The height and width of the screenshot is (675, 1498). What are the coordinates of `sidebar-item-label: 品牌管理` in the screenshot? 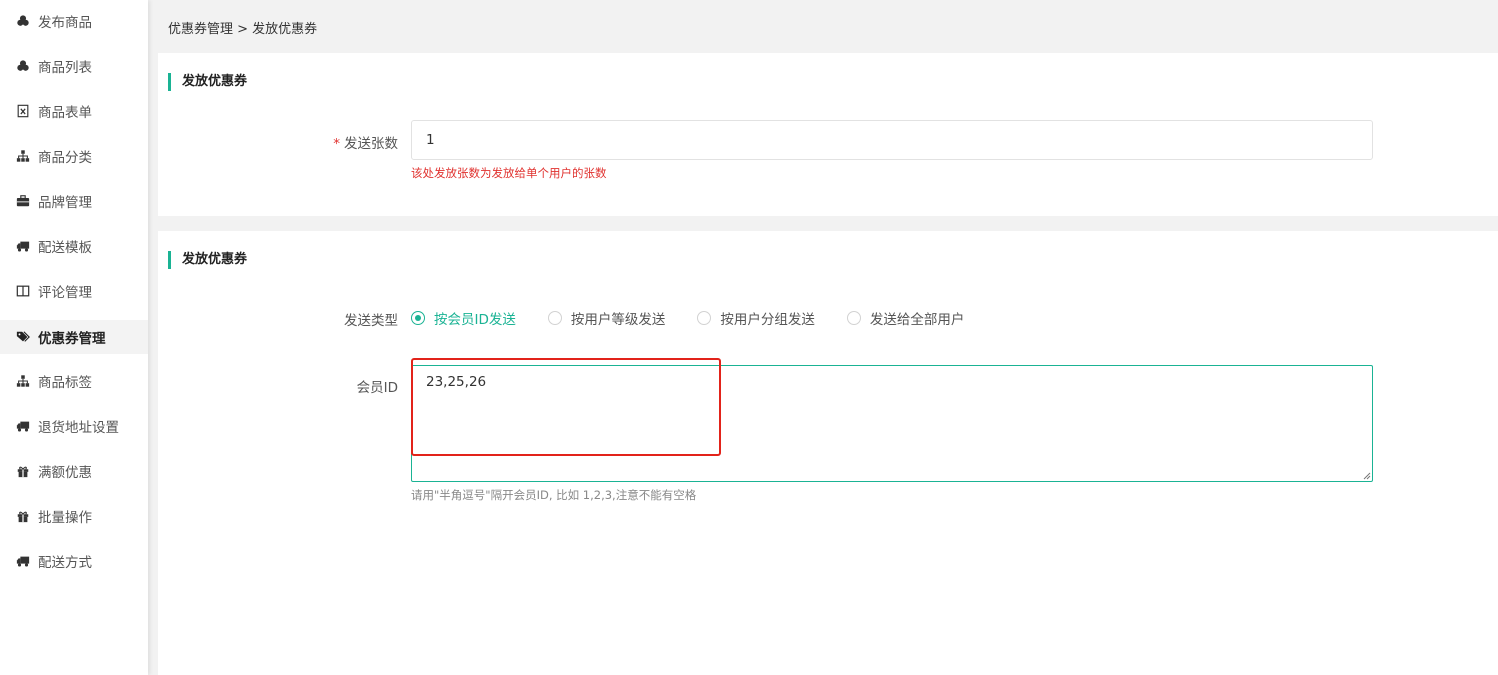 It's located at (65, 203).